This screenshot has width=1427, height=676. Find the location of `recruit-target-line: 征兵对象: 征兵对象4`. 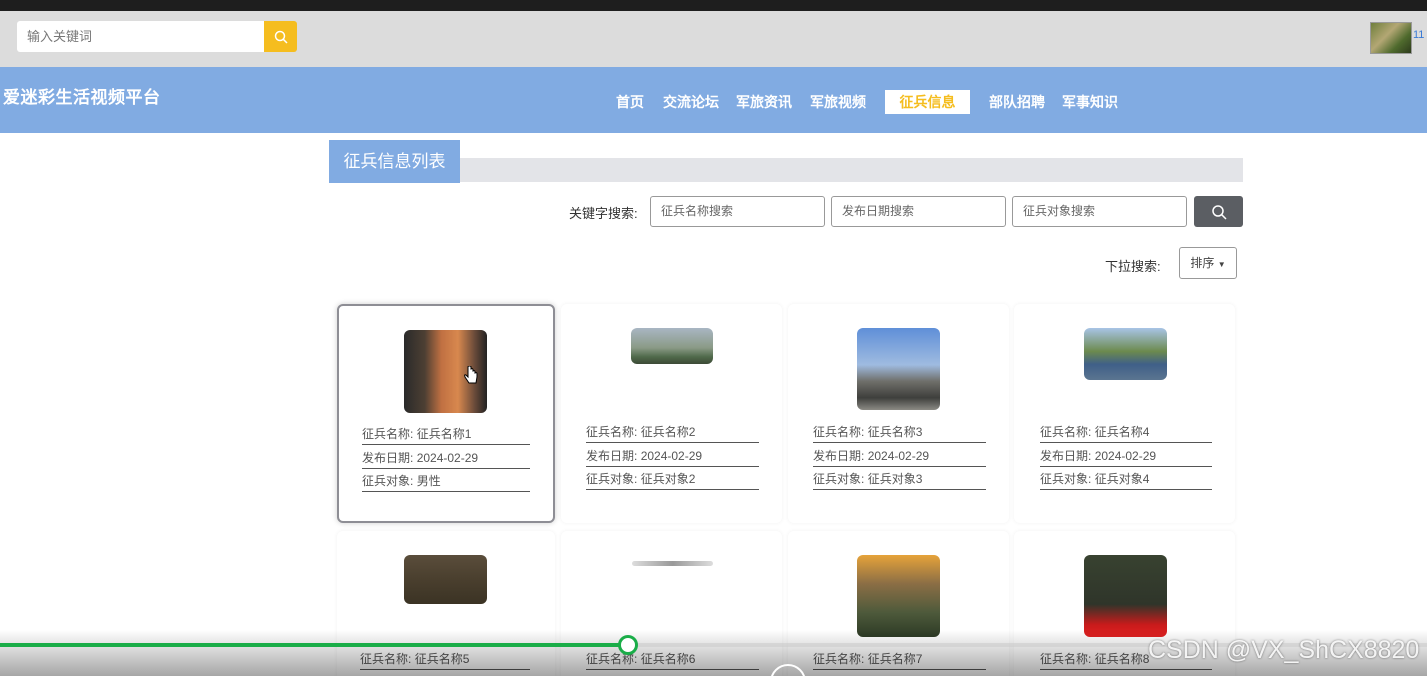

recruit-target-line: 征兵对象: 征兵对象4 is located at coordinates (1126, 479).